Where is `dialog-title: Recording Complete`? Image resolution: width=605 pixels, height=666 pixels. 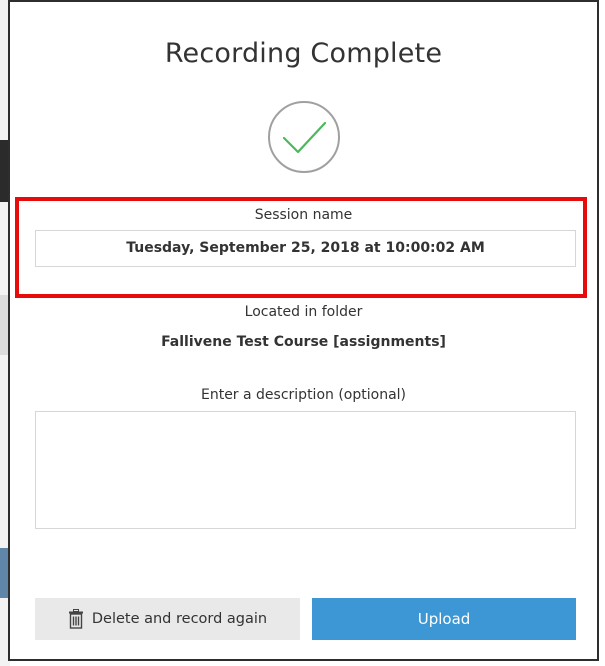 dialog-title: Recording Complete is located at coordinates (303, 53).